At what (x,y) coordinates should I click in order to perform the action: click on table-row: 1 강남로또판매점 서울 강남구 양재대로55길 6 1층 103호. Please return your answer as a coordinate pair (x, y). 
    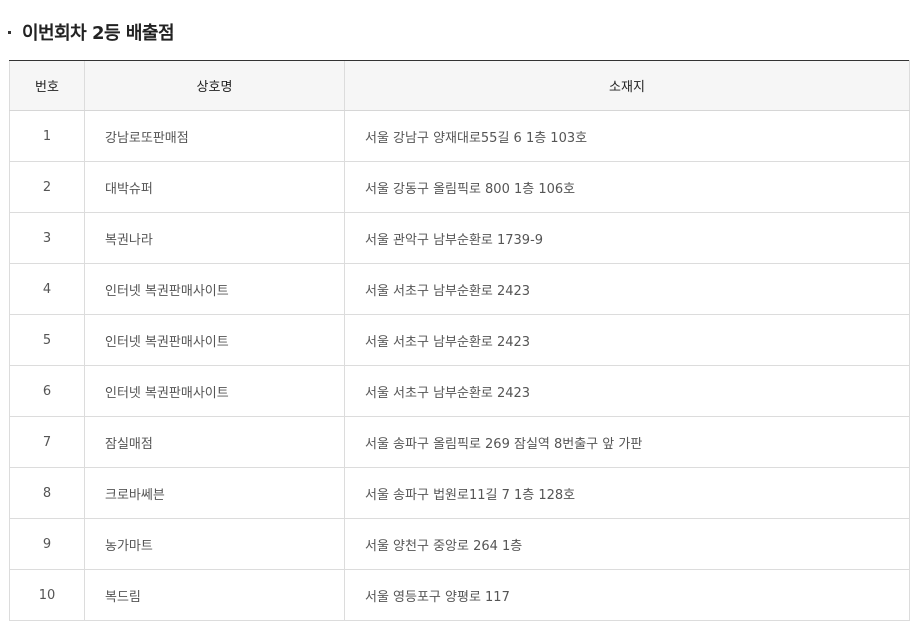
    Looking at the image, I should click on (459, 136).